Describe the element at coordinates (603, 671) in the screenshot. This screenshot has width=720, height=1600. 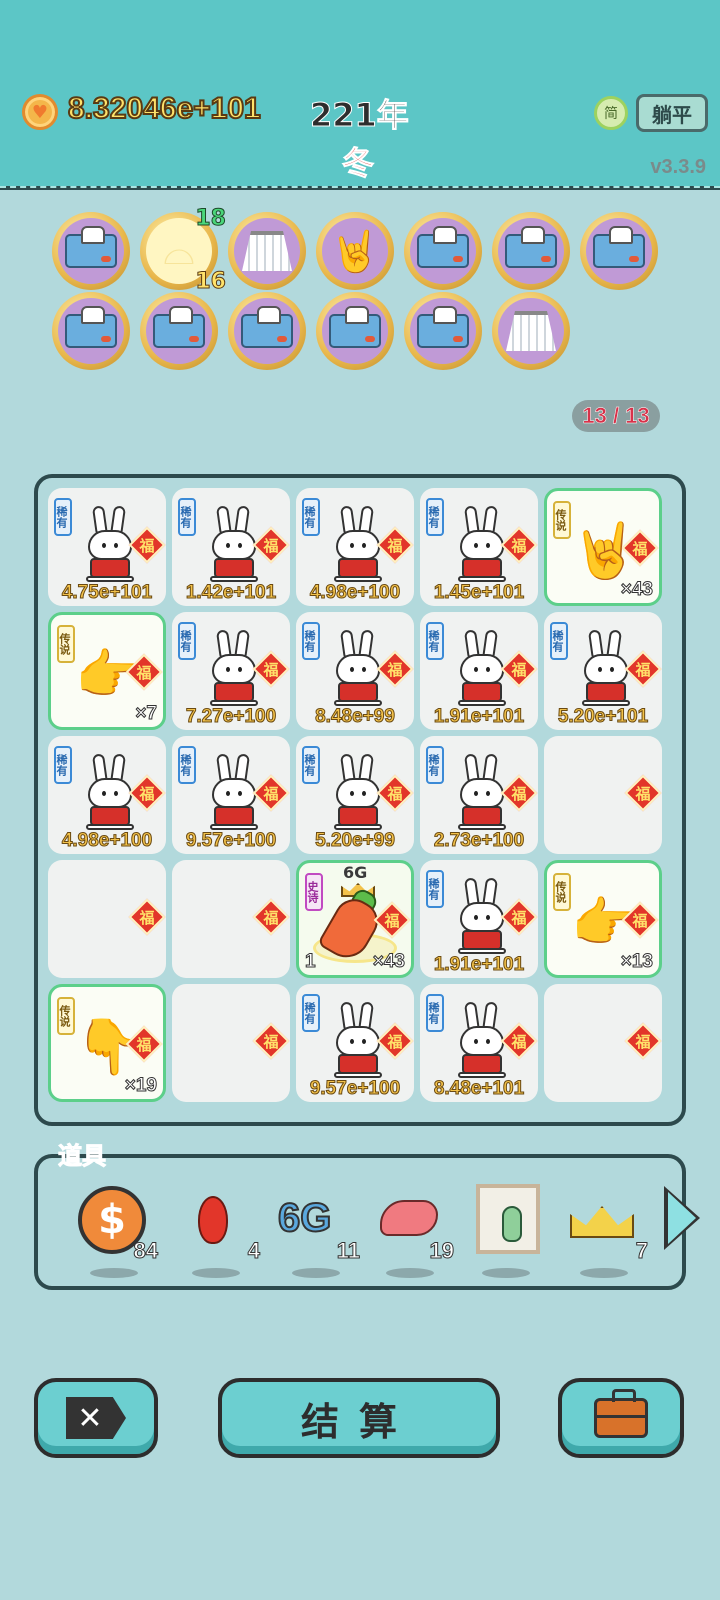
I see `tile-bunny: 稀有福 5.20e+101` at that location.